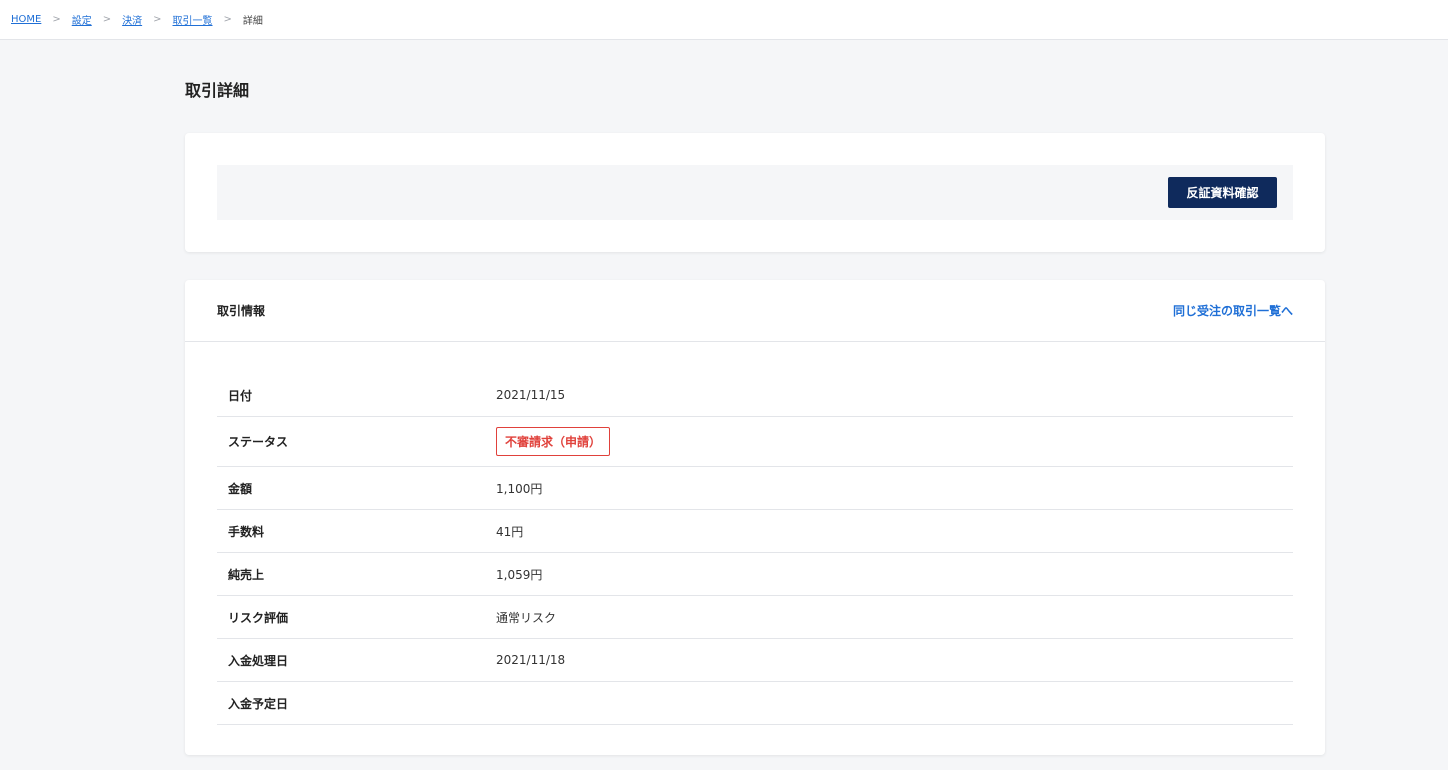 The width and height of the screenshot is (1448, 770). I want to click on detail-label: 金額, so click(240, 488).